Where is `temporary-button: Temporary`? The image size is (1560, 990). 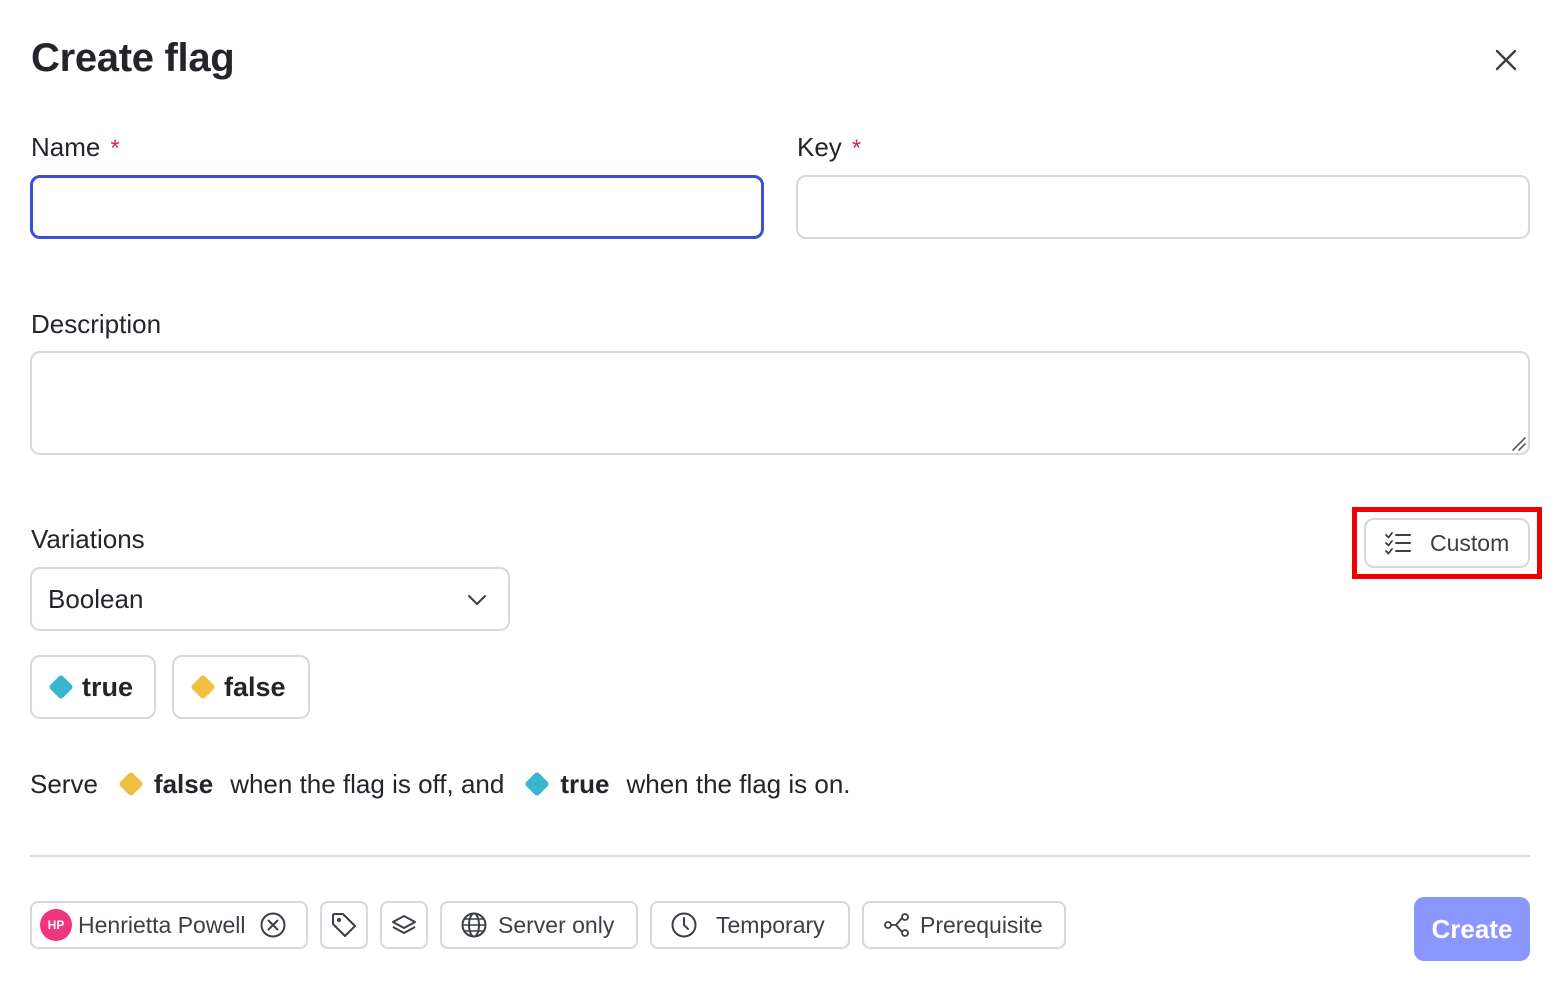 temporary-button: Temporary is located at coordinates (750, 925).